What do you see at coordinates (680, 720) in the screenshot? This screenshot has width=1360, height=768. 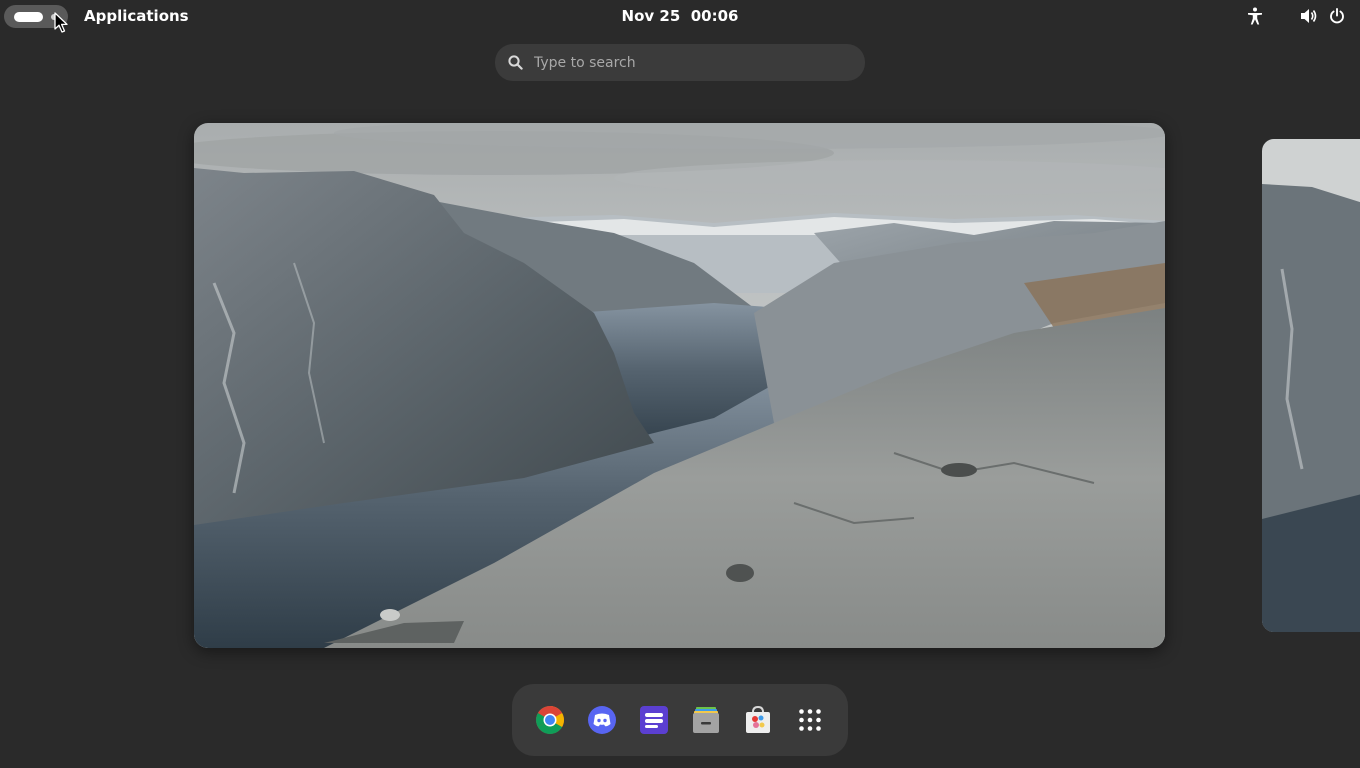 I see `dash` at bounding box center [680, 720].